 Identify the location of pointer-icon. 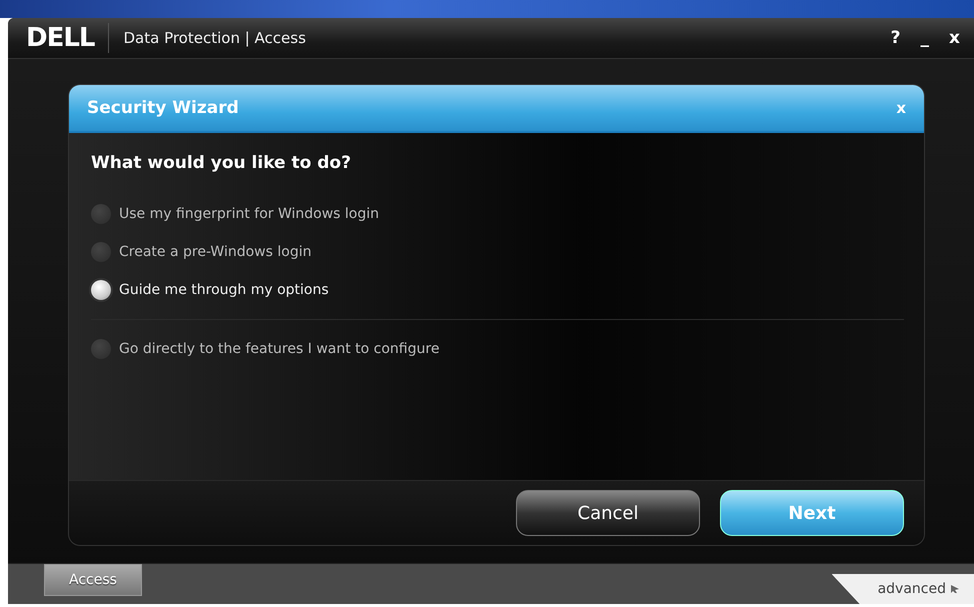
(955, 589).